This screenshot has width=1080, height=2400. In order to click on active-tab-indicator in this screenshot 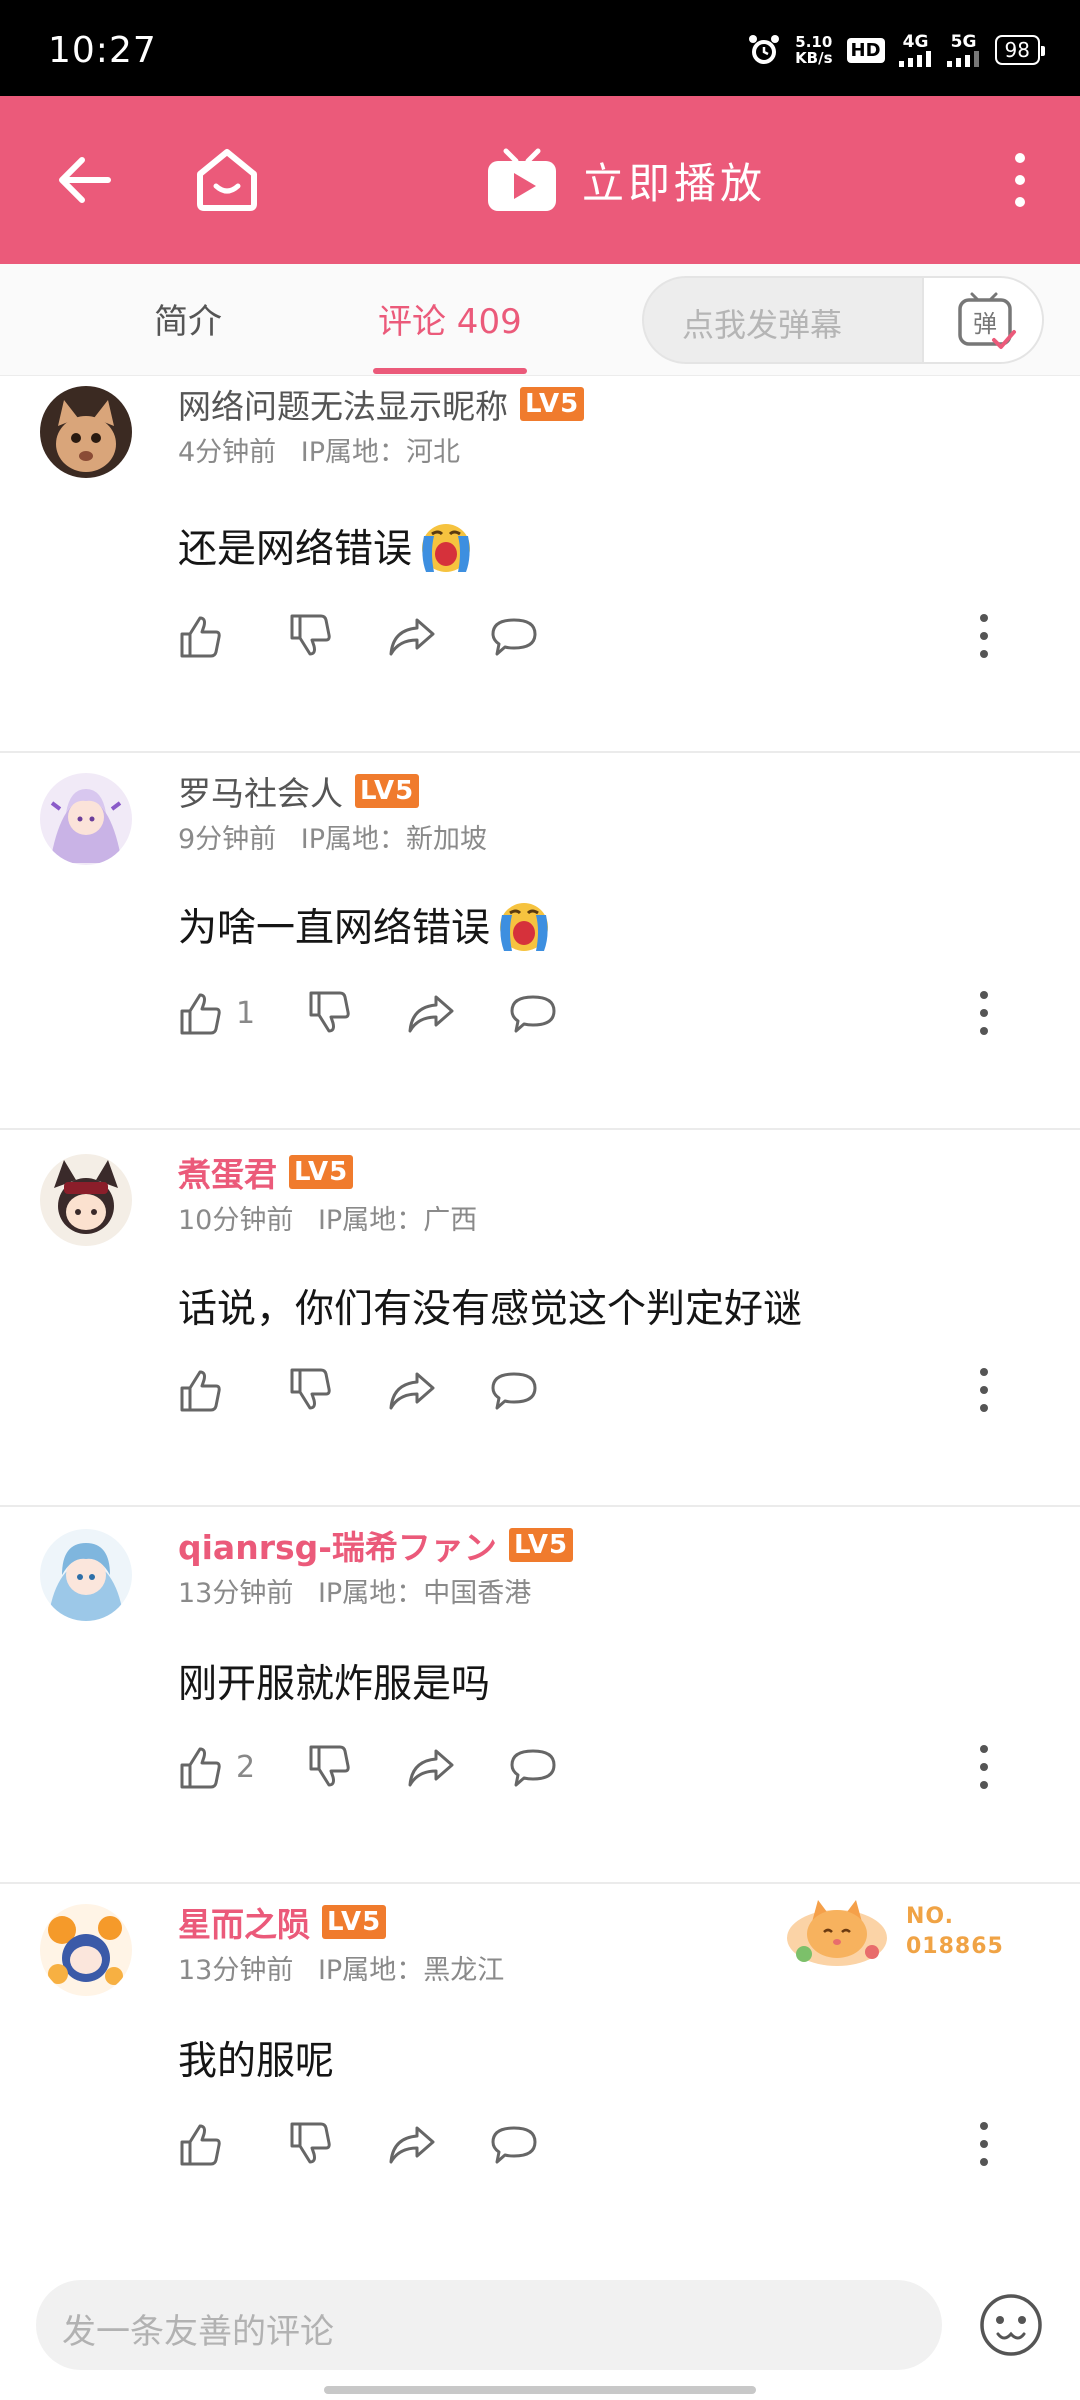, I will do `click(450, 371)`.